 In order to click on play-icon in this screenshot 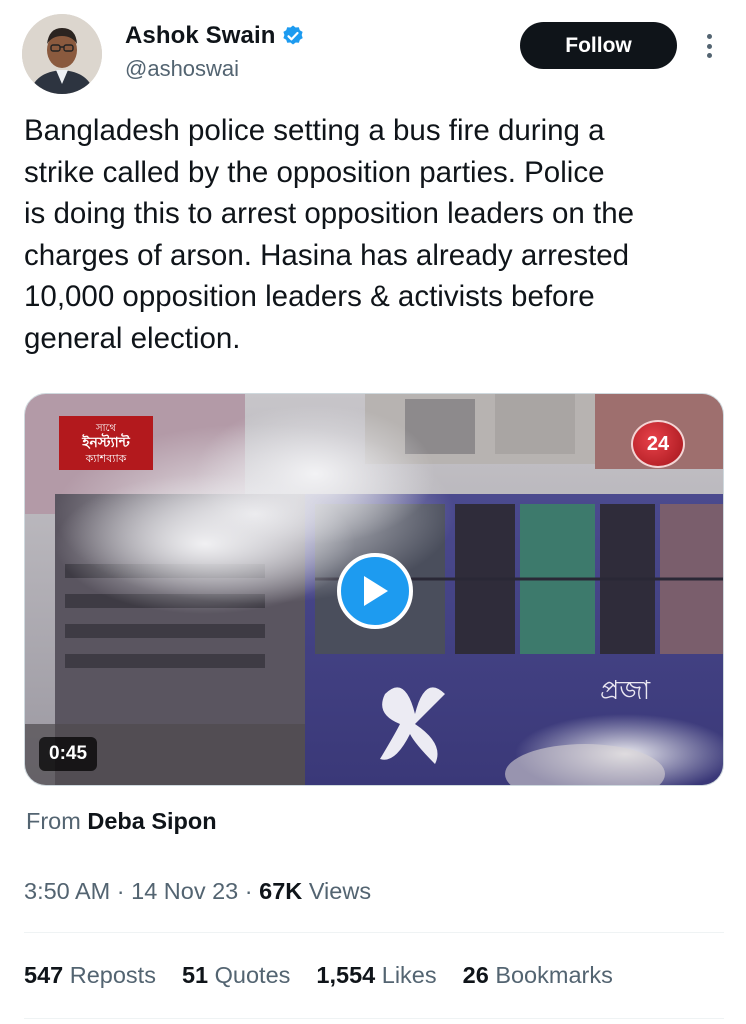, I will do `click(375, 591)`.